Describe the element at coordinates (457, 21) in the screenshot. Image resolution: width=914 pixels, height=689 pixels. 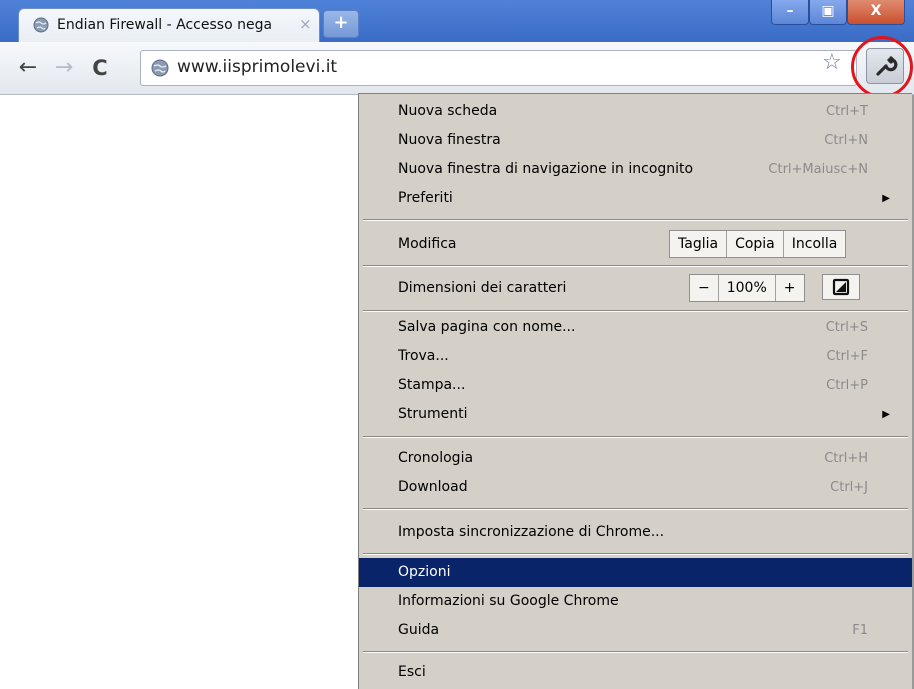
I see `title-bar: Endian Firewall - Accesso nega × + – ▣ X` at that location.